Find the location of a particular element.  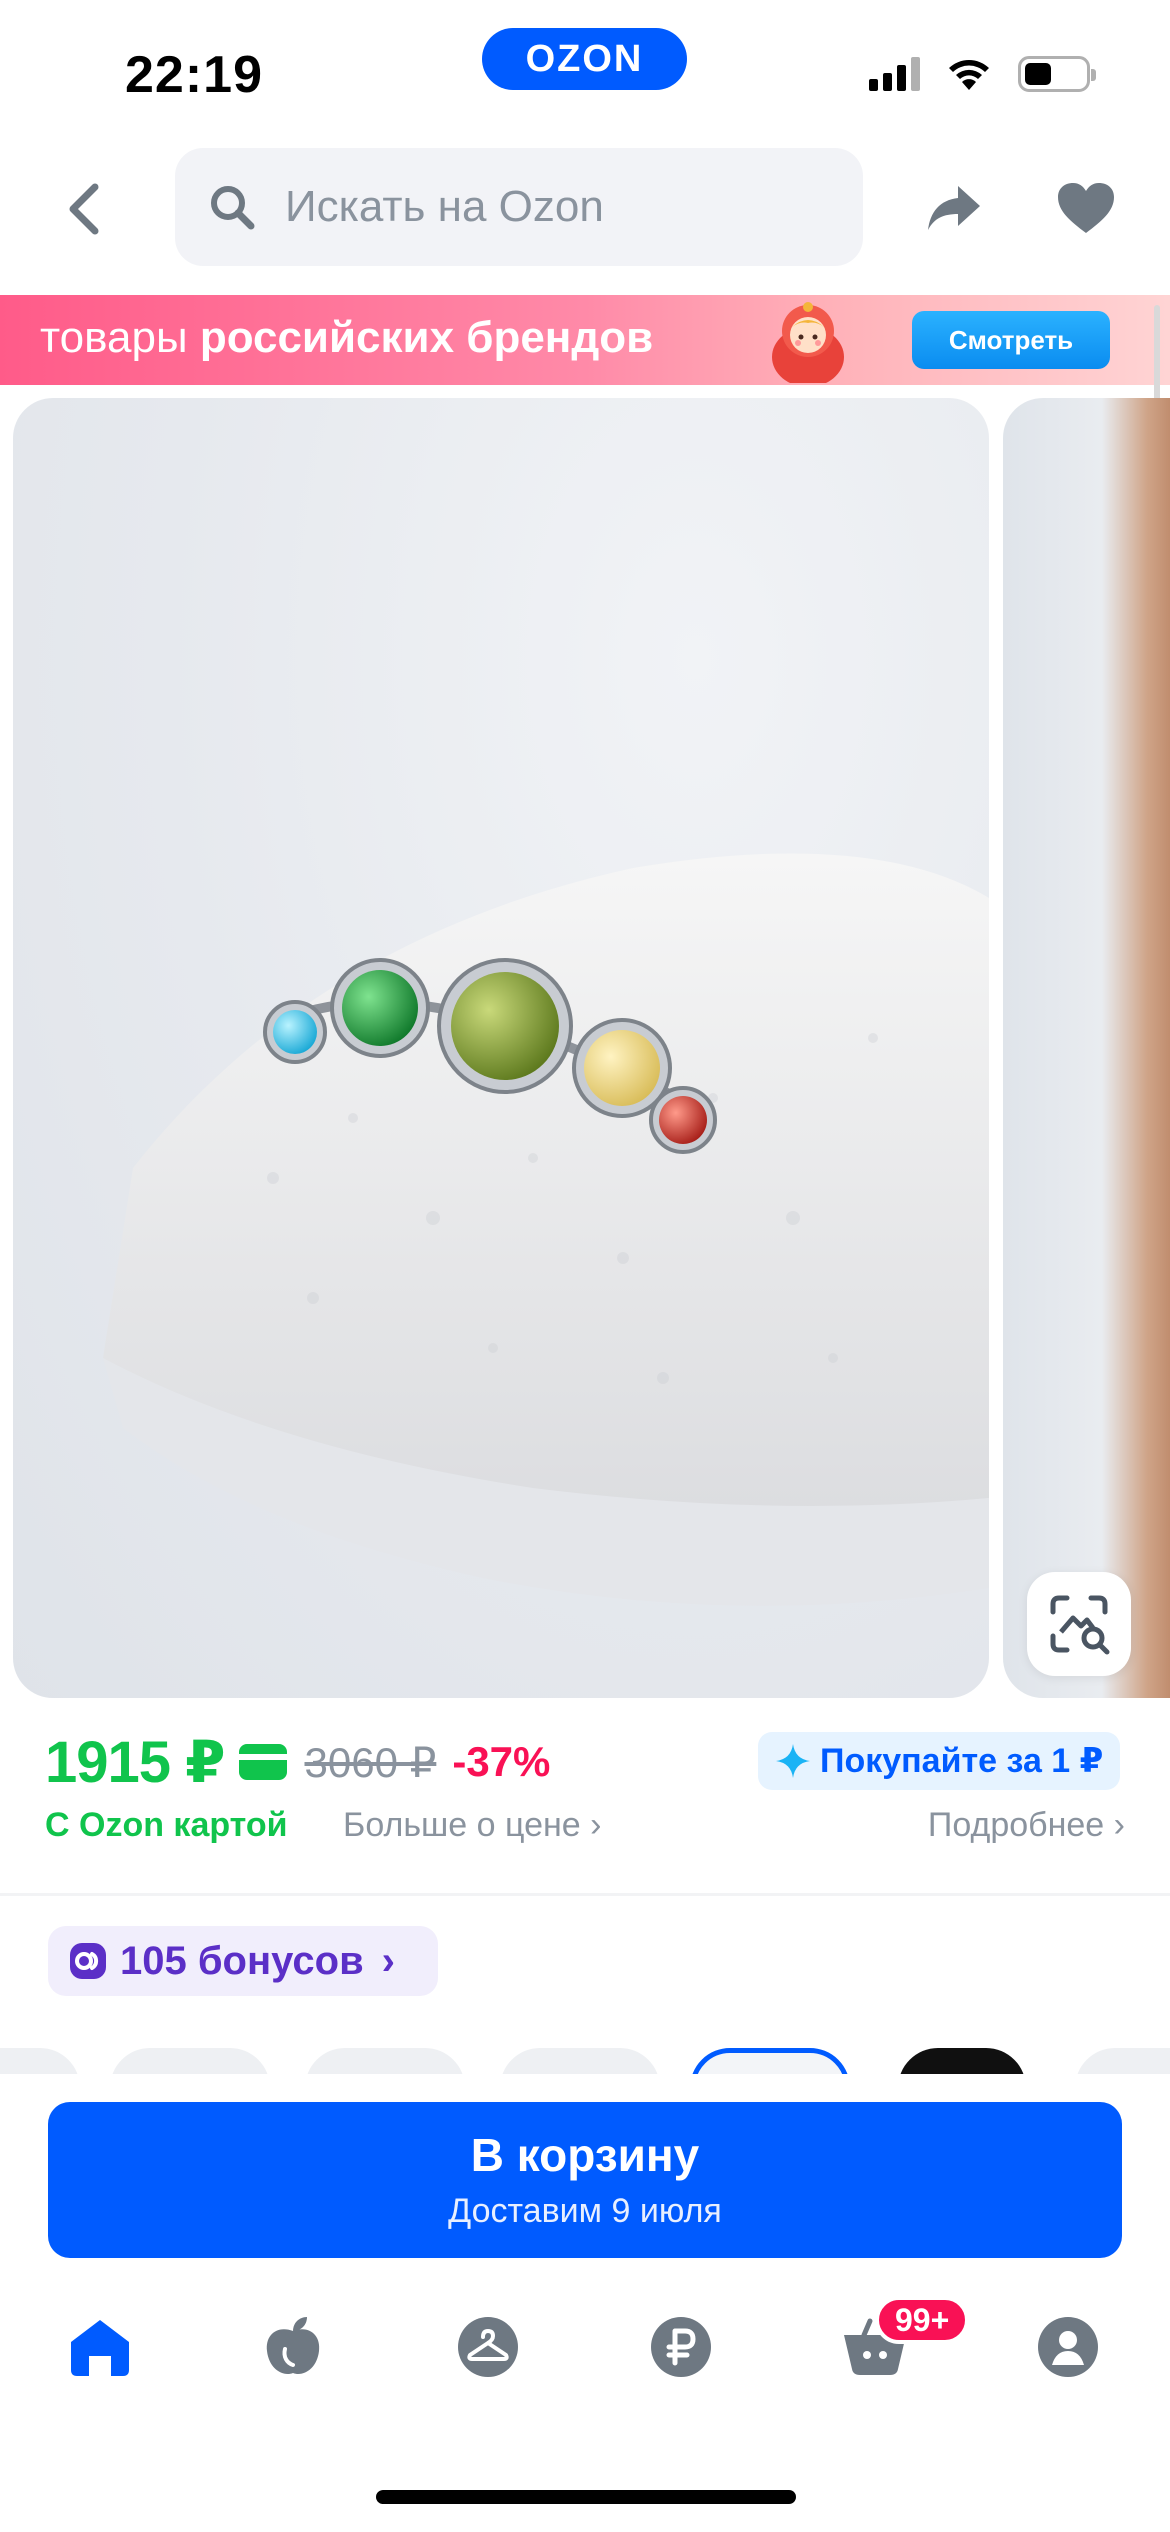

next-photo is located at coordinates (1086, 1048).